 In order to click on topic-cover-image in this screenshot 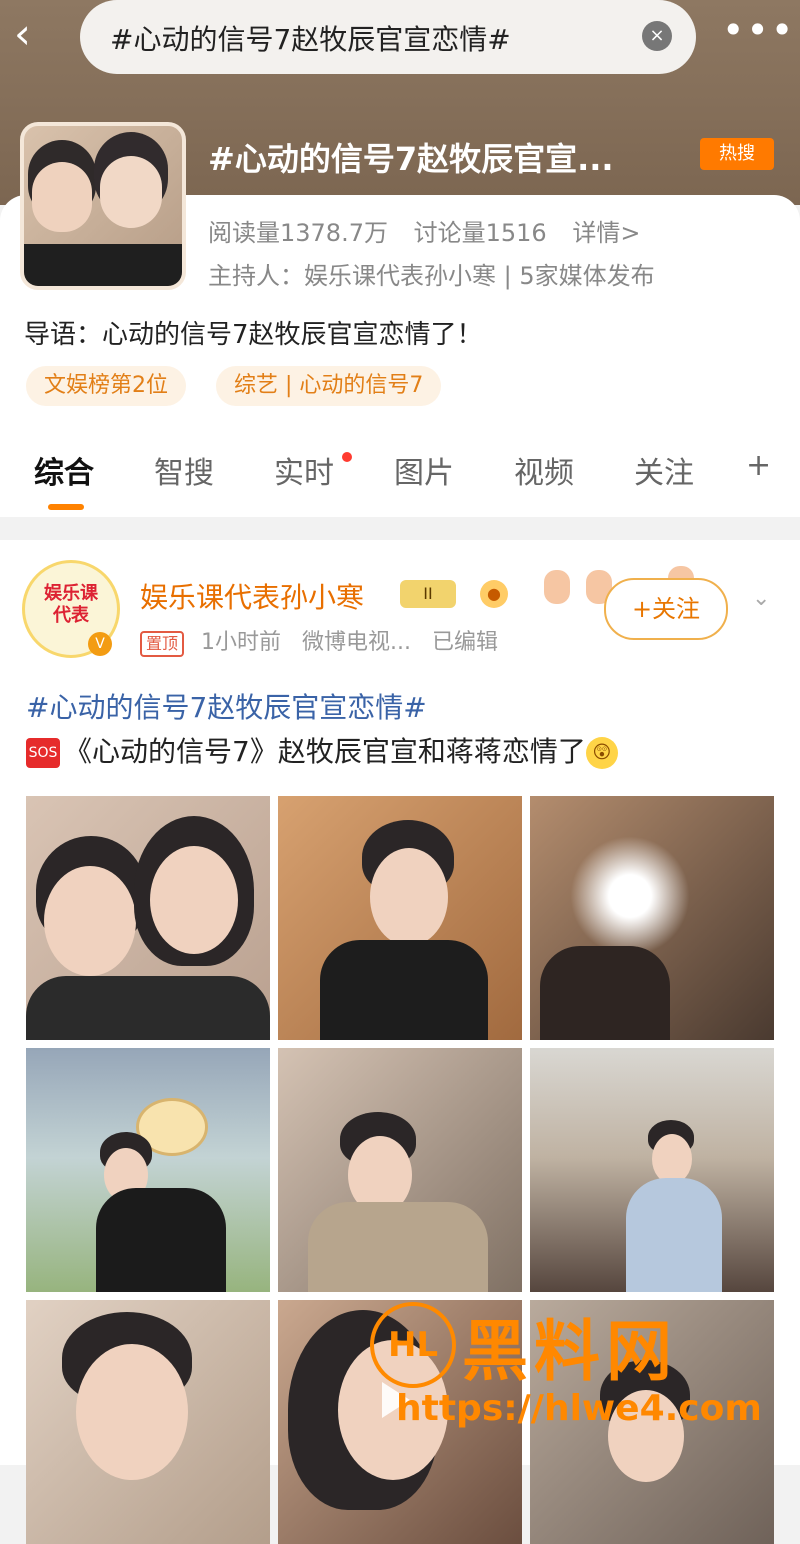, I will do `click(103, 206)`.